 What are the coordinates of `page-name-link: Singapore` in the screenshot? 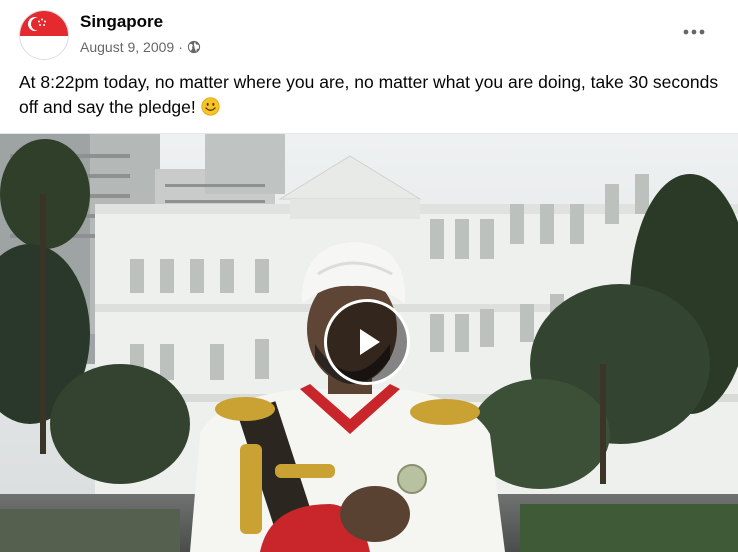 It's located at (121, 22).